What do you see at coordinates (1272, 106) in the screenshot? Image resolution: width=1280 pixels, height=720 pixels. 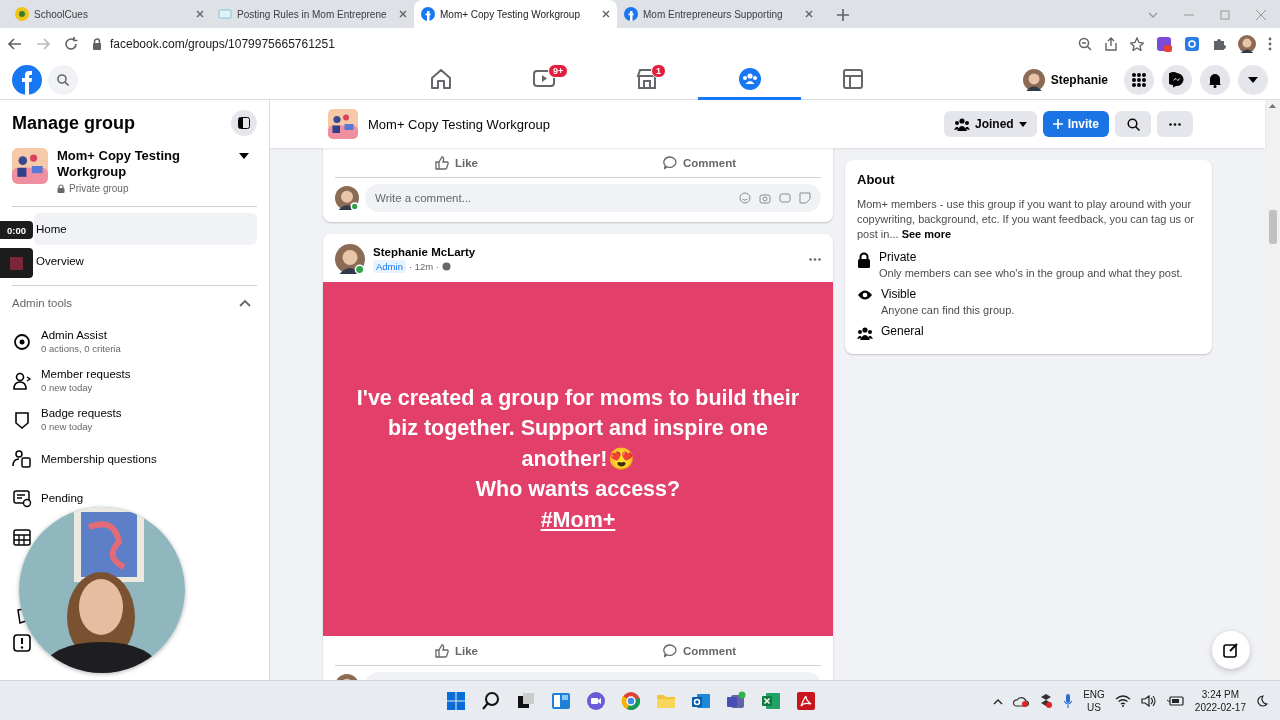 I see `scroll-up-icon` at bounding box center [1272, 106].